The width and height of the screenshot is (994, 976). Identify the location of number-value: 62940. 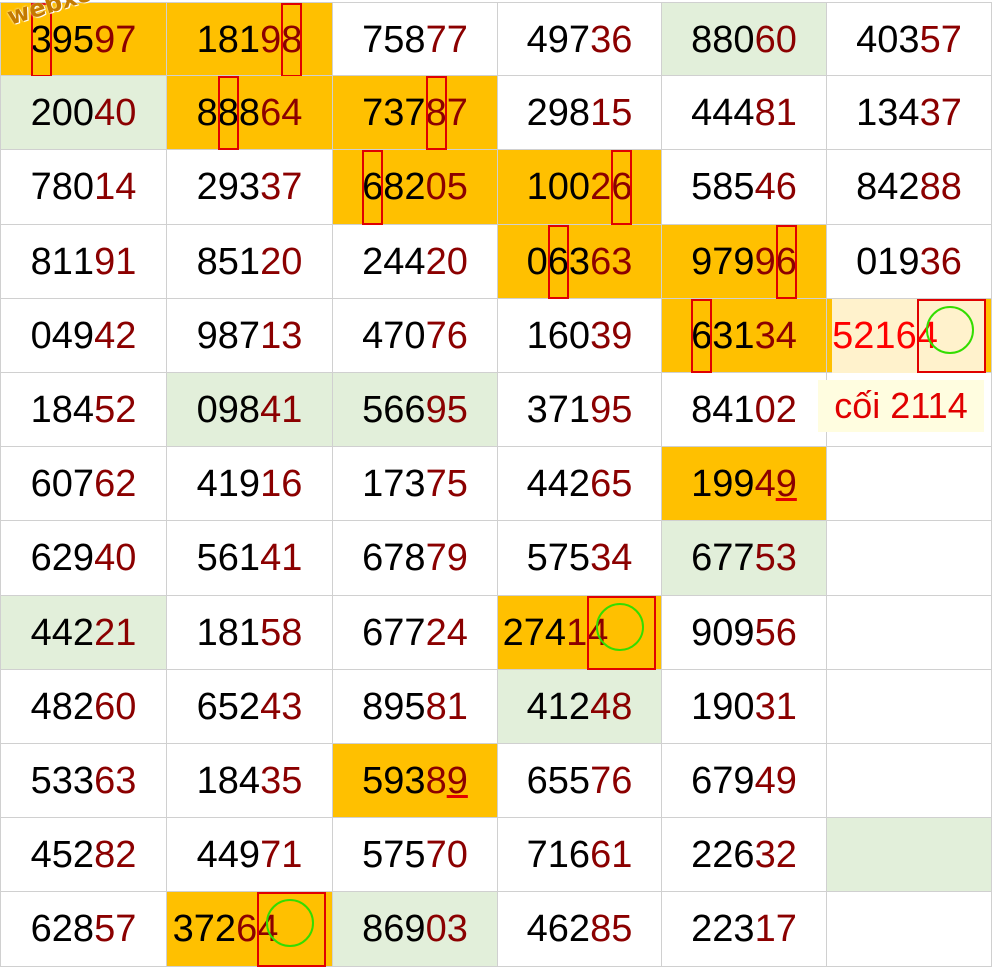
(84, 558).